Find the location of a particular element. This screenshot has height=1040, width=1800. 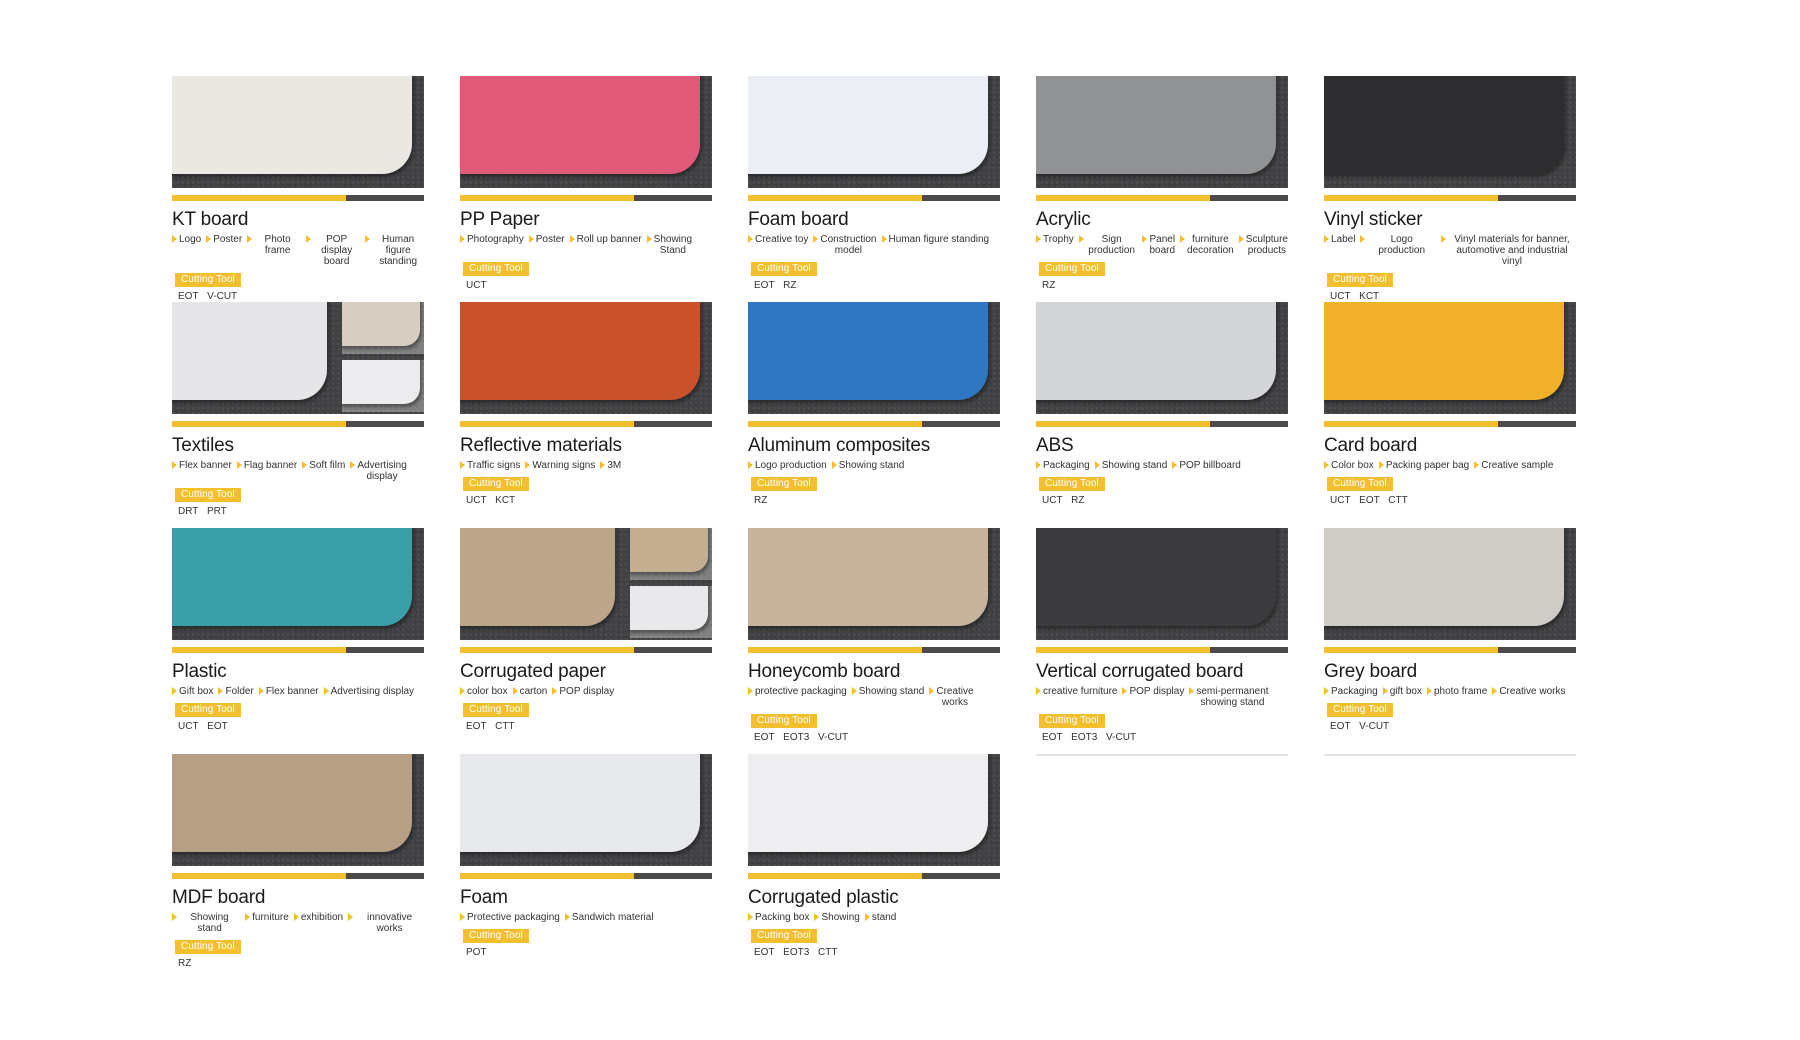

application-label: POP display board is located at coordinates (337, 250).